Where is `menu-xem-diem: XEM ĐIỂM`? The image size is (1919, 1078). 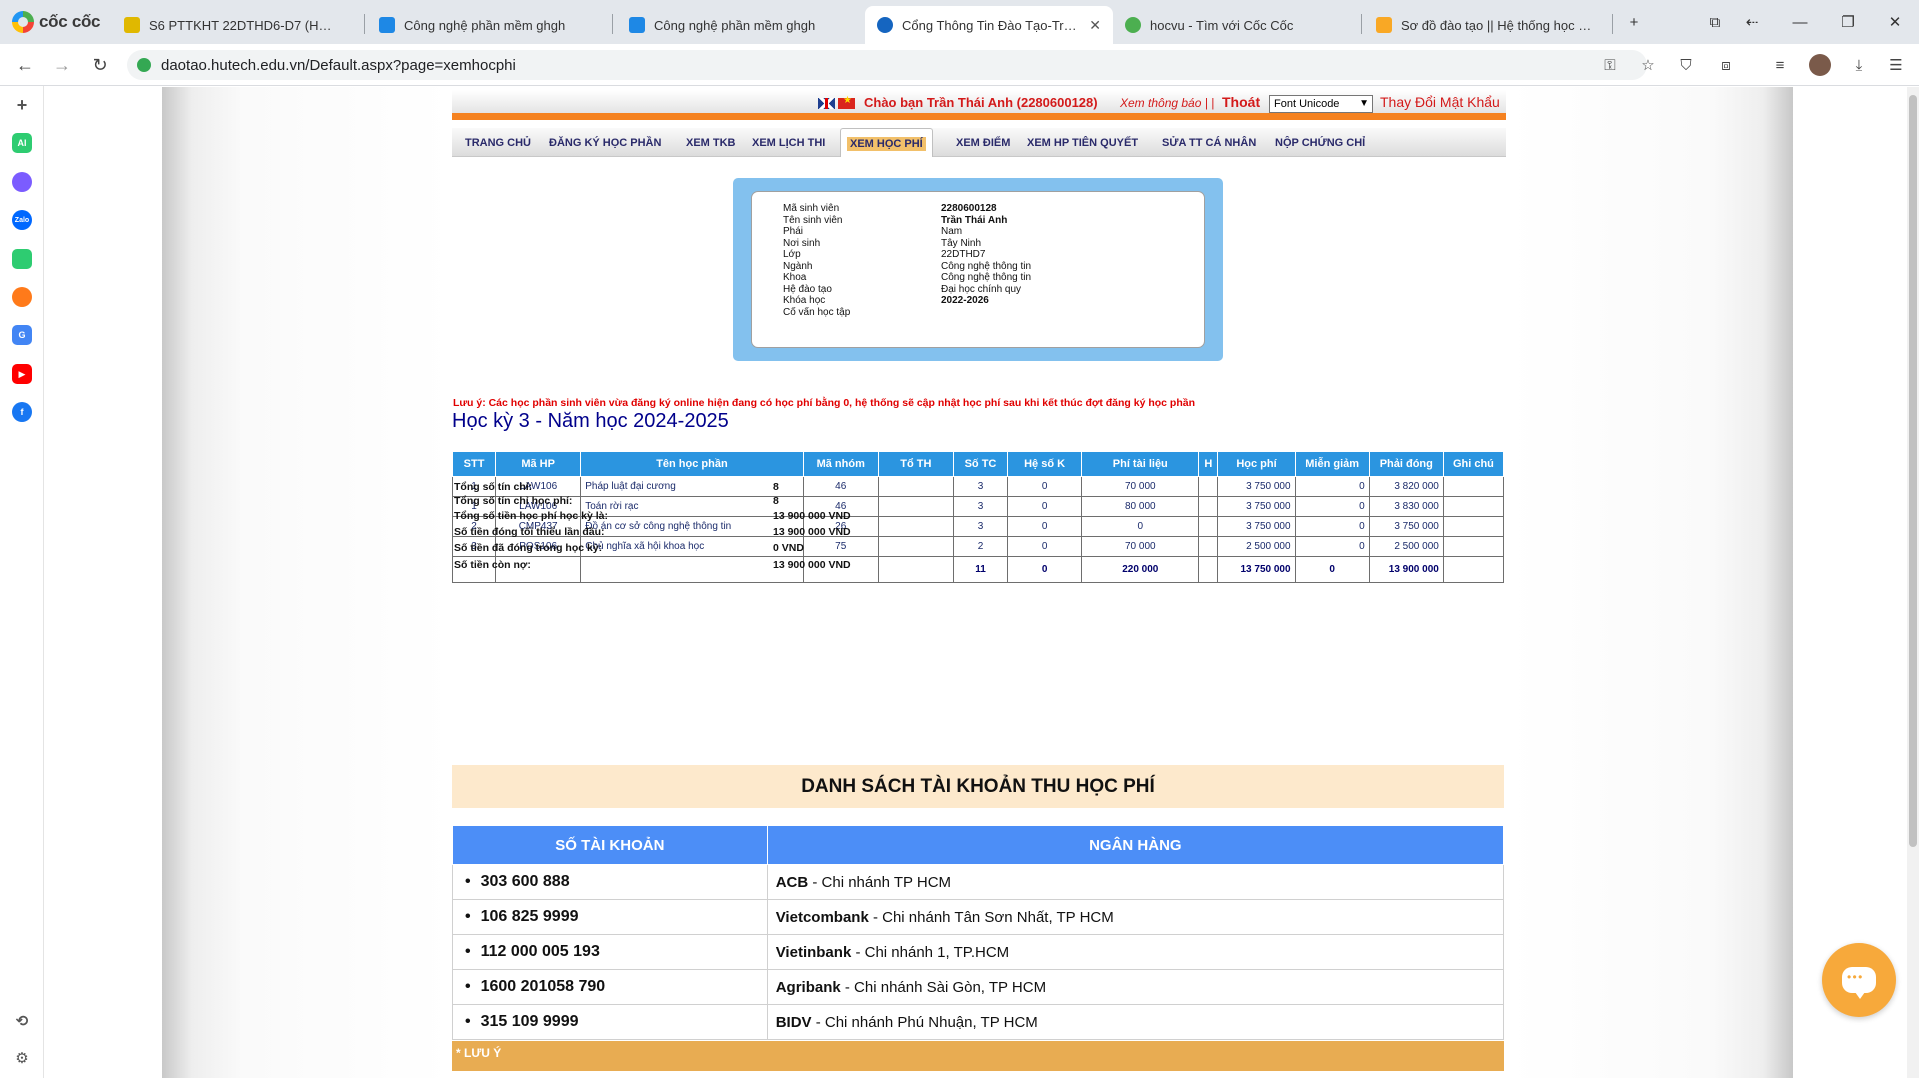 menu-xem-diem: XEM ĐIỂM is located at coordinates (983, 142).